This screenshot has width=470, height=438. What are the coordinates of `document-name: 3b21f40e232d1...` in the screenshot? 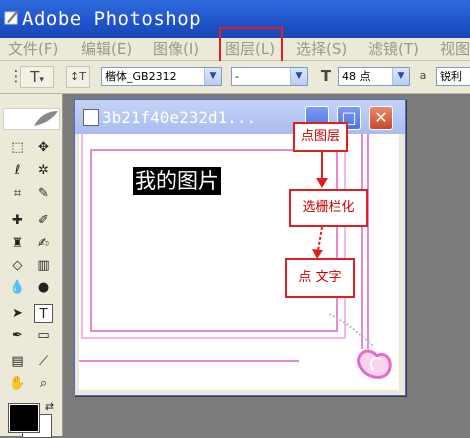 It's located at (179, 117).